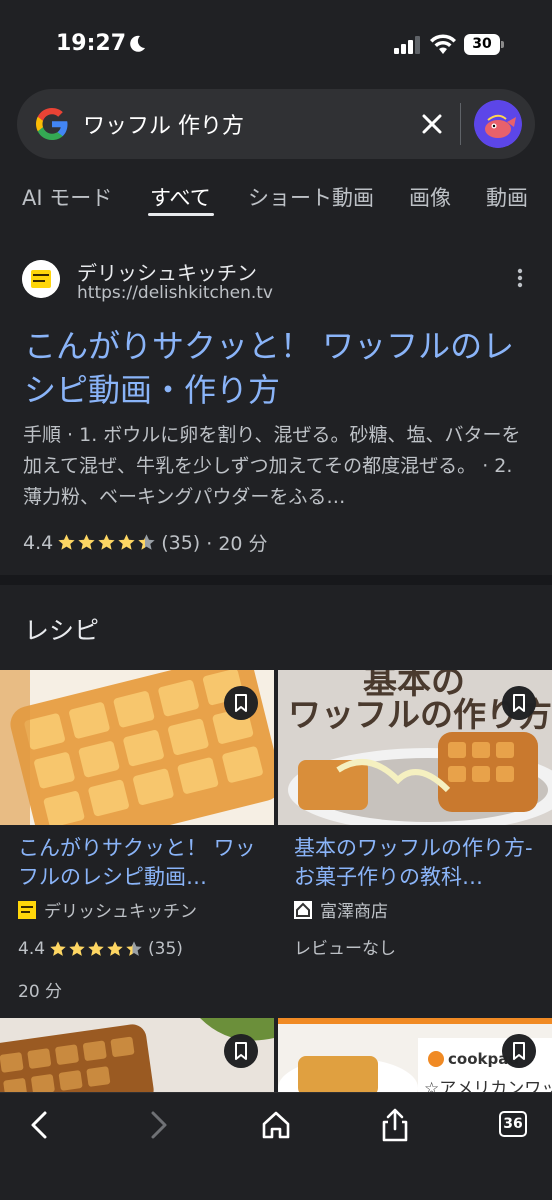 Image resolution: width=552 pixels, height=1200 pixels. What do you see at coordinates (276, 124) in the screenshot?
I see `search-bar: ワッフル 作り方` at bounding box center [276, 124].